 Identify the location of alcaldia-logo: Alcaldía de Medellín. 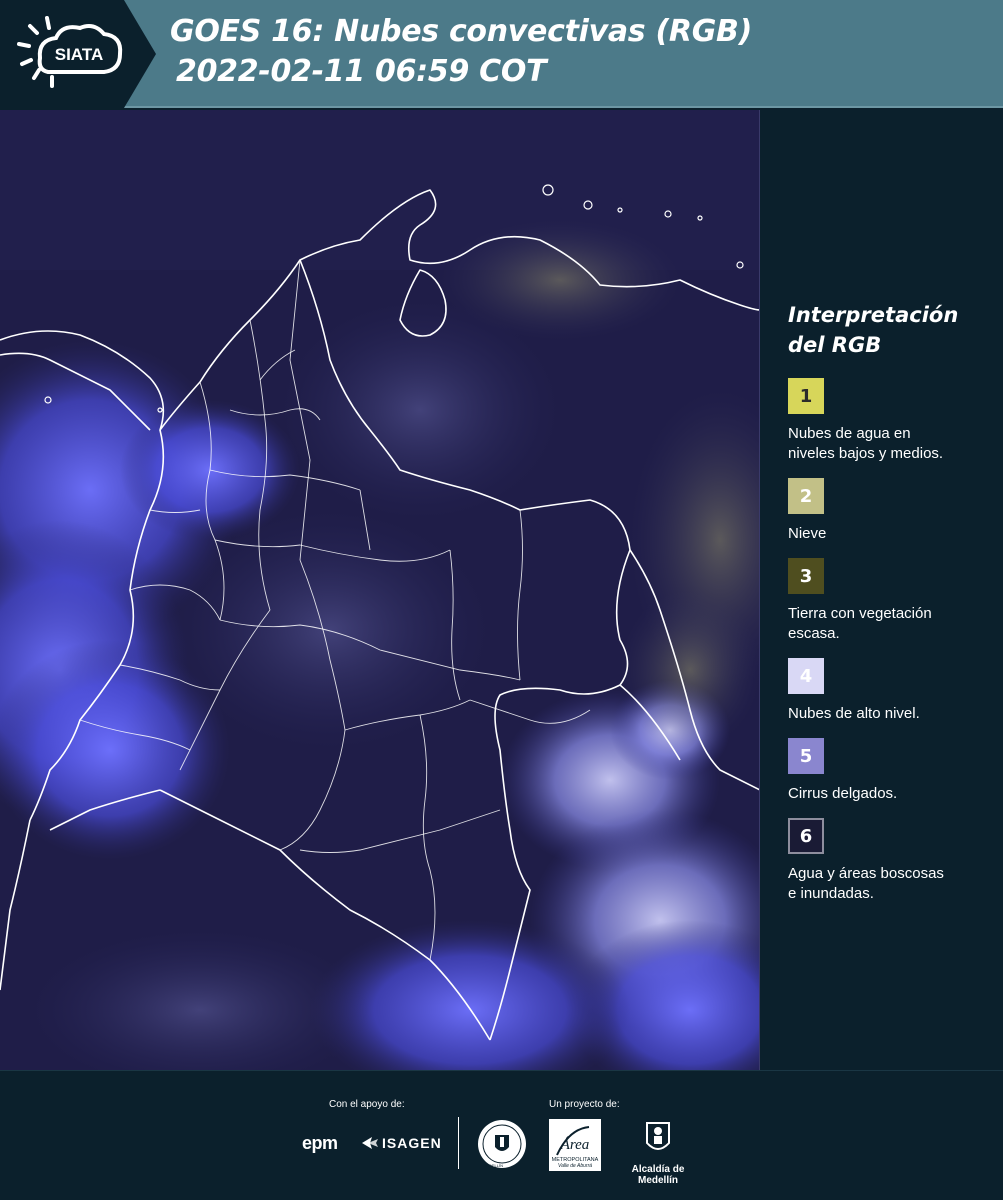
(658, 1152).